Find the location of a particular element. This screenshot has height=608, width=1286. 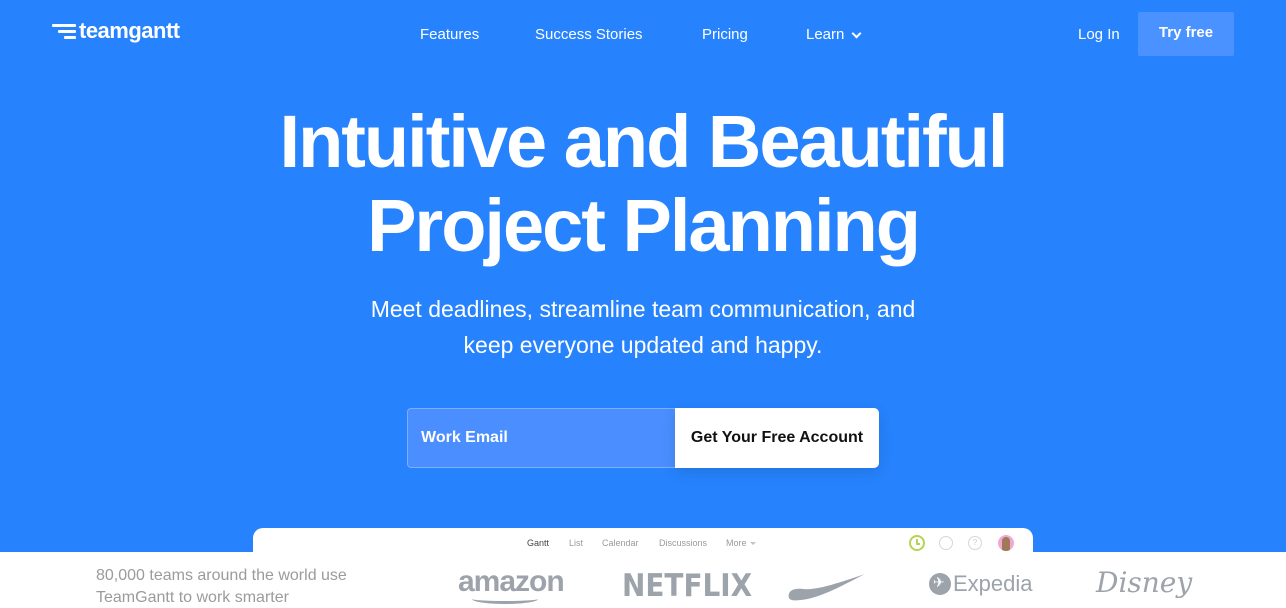

preview-tab-more: More is located at coordinates (741, 543).